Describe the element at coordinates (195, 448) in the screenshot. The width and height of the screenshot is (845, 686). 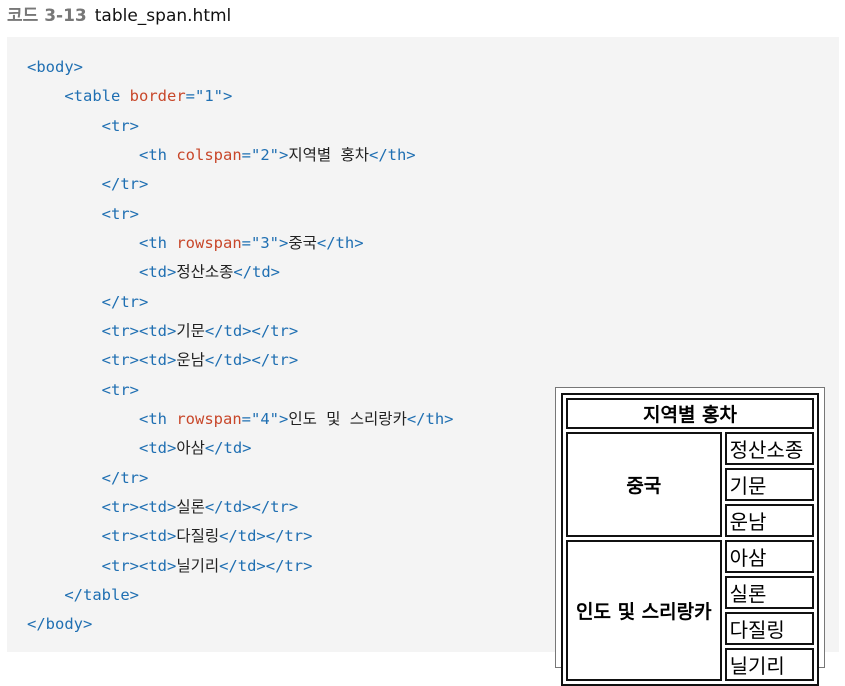
I see `code-line: <td>아삼</td>` at that location.